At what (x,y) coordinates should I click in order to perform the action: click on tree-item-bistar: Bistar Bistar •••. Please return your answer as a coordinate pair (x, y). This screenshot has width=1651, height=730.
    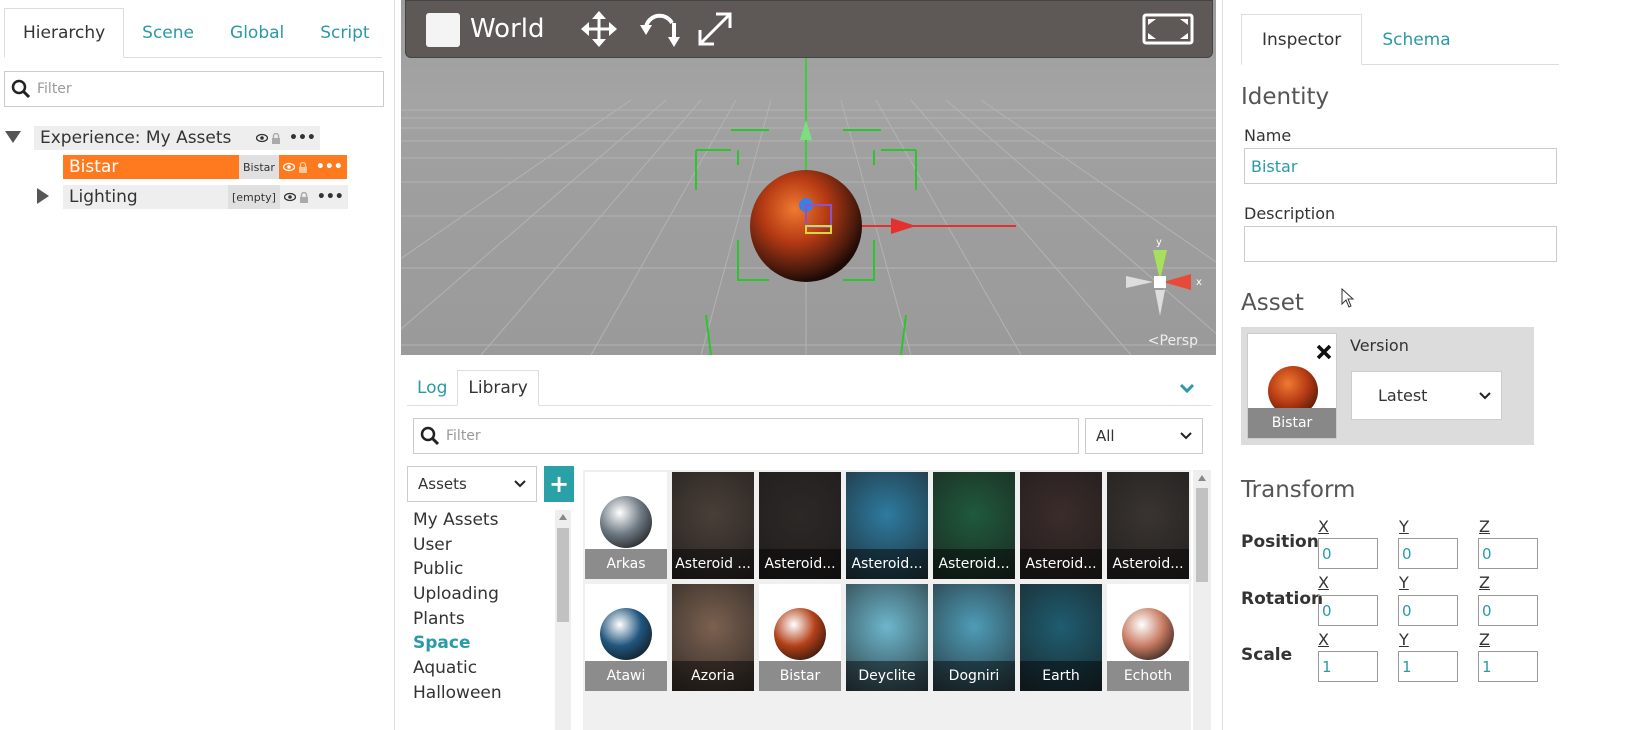
    Looking at the image, I should click on (205, 167).